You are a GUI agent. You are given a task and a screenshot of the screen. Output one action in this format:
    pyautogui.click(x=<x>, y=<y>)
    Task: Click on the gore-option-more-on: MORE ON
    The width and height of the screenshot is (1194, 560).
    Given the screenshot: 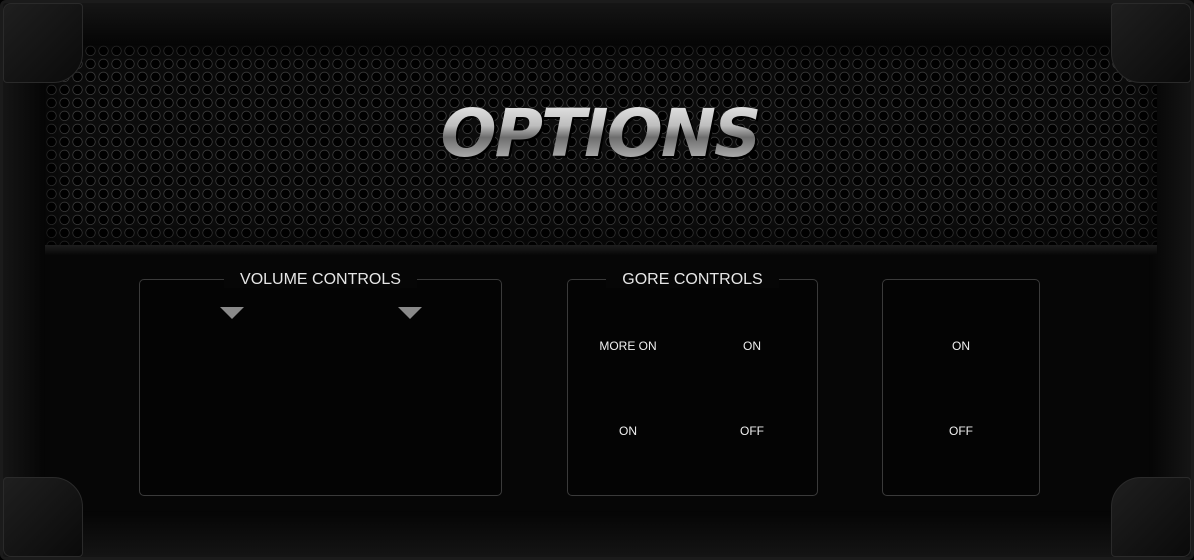 What is the action you would take?
    pyautogui.click(x=628, y=346)
    